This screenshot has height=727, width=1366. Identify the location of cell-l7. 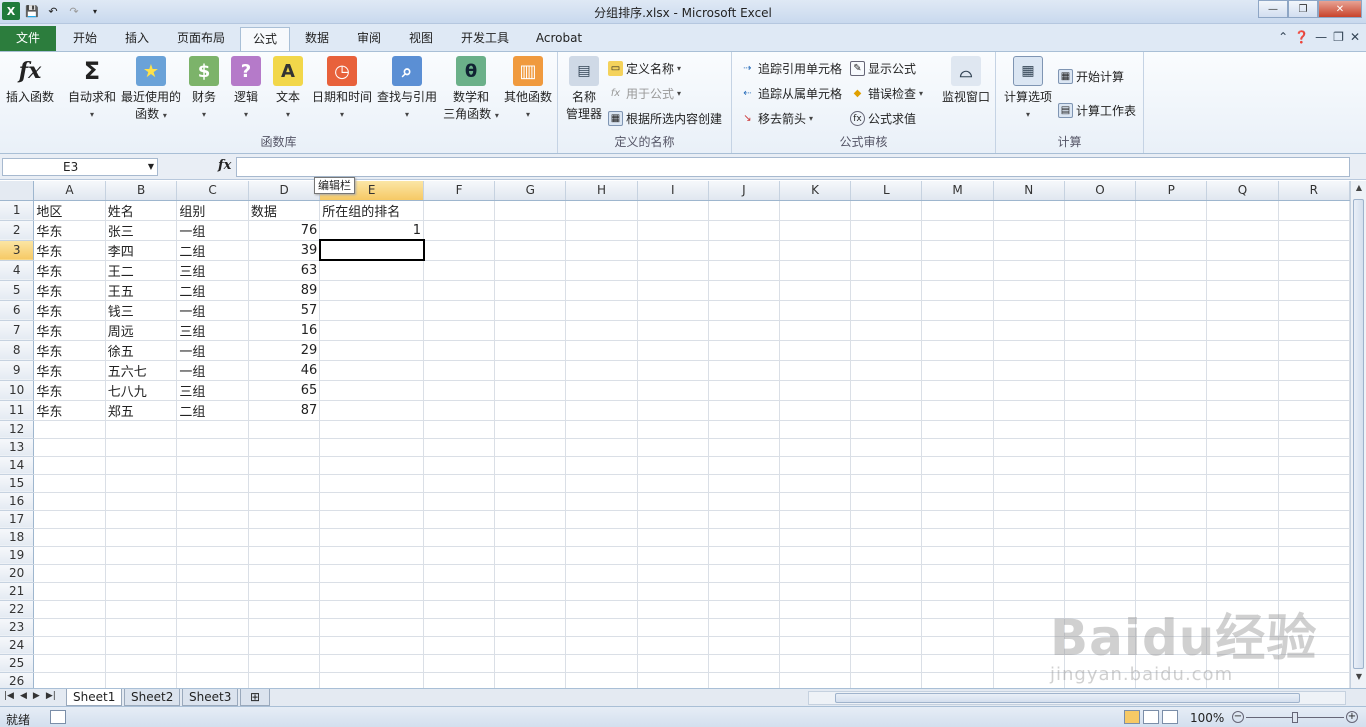
(886, 330).